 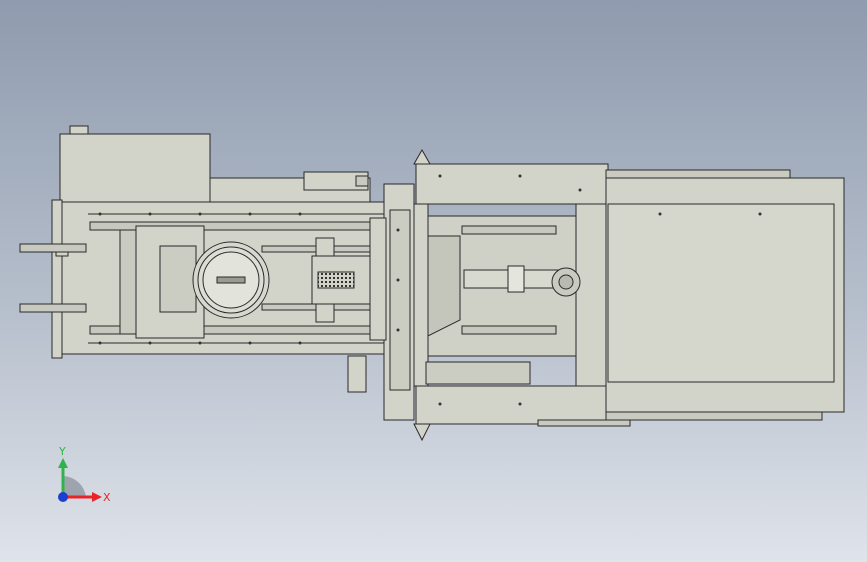 What do you see at coordinates (178, 279) in the screenshot?
I see `gearbox-panel` at bounding box center [178, 279].